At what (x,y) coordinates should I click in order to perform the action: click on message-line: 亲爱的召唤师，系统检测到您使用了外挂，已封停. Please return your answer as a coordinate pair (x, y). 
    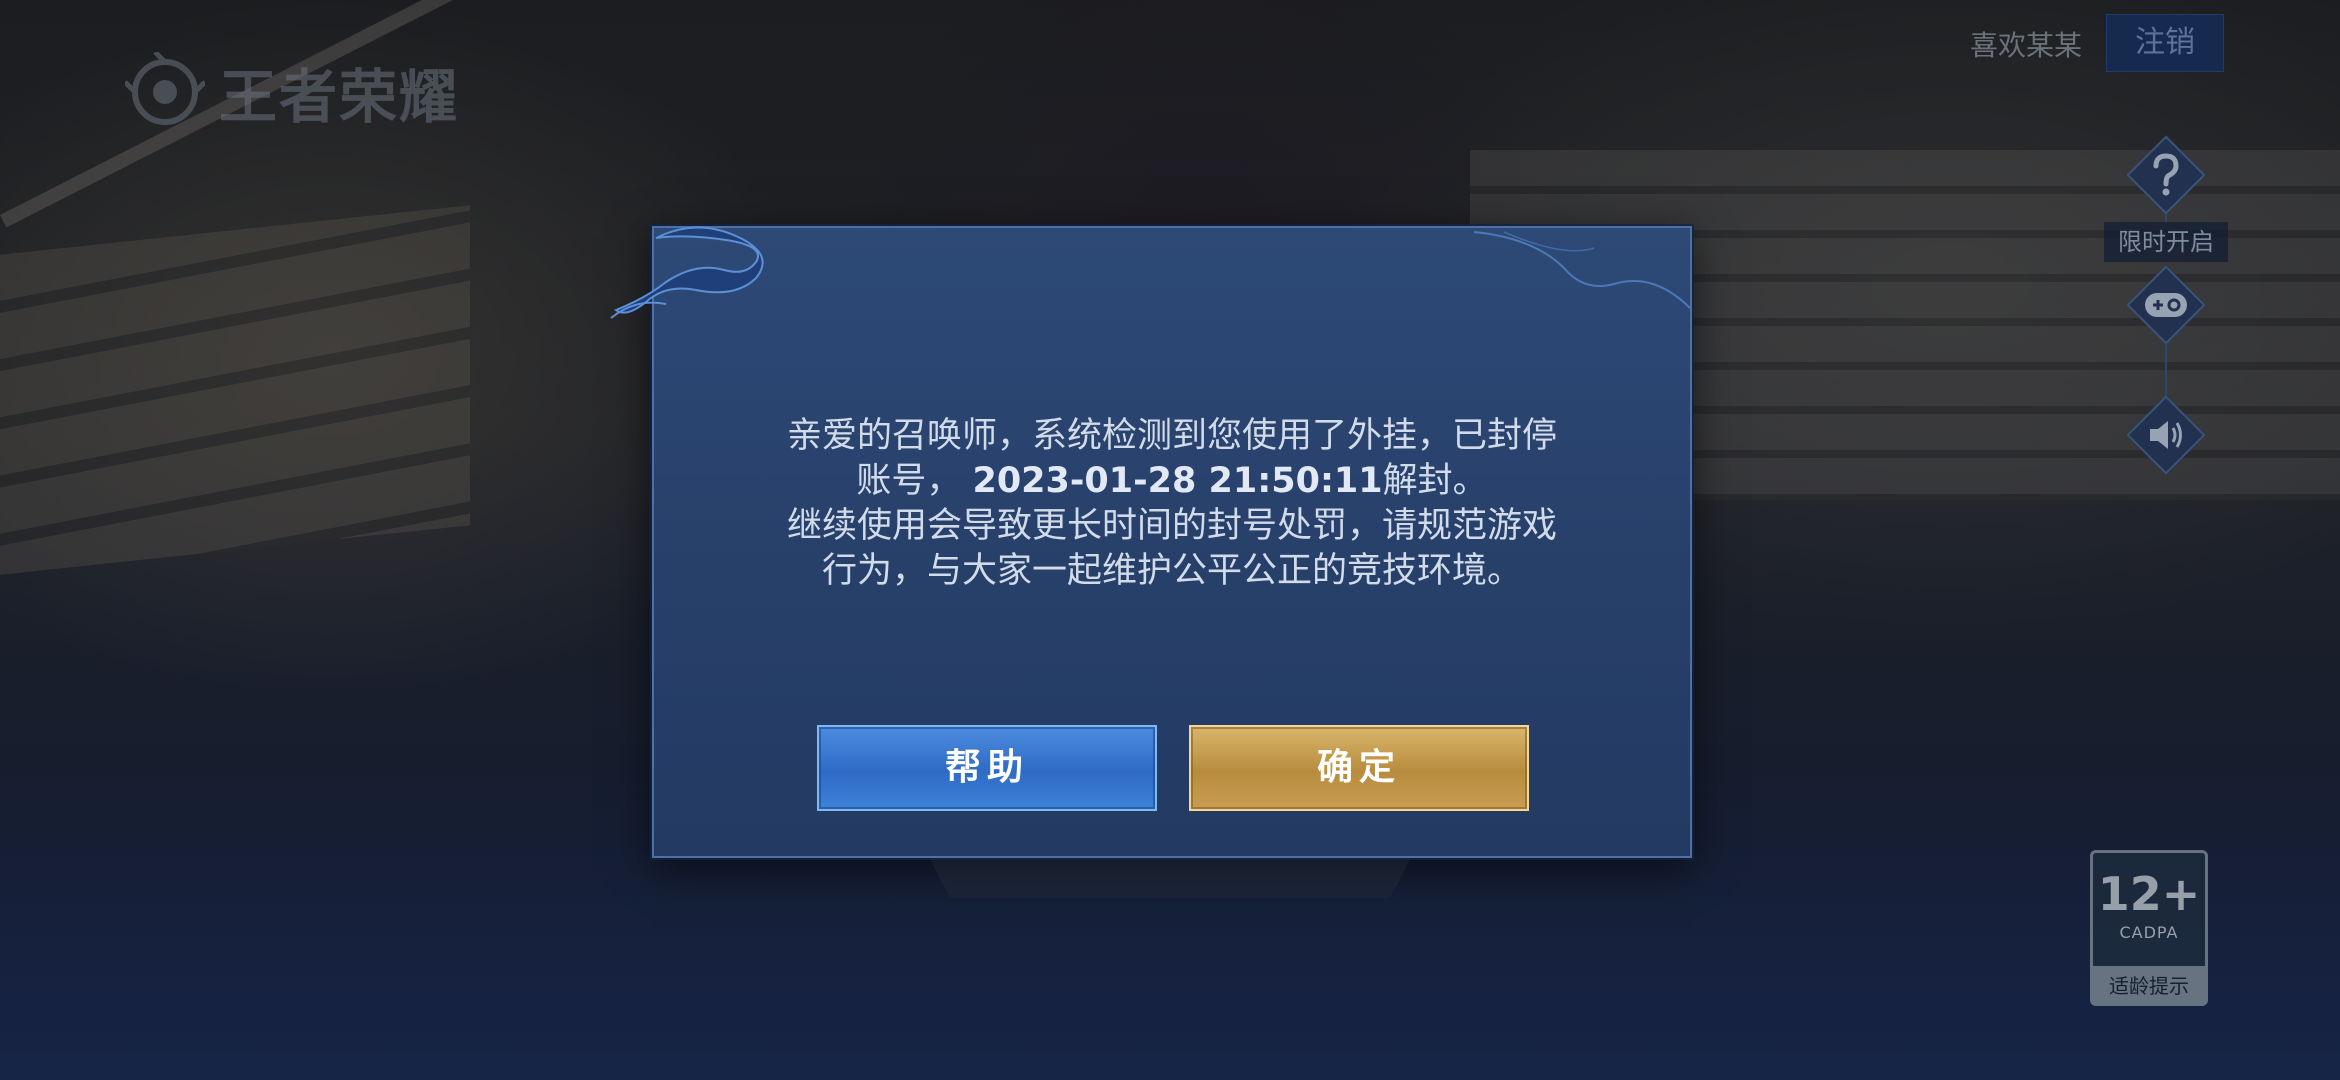
    Looking at the image, I should click on (1171, 436).